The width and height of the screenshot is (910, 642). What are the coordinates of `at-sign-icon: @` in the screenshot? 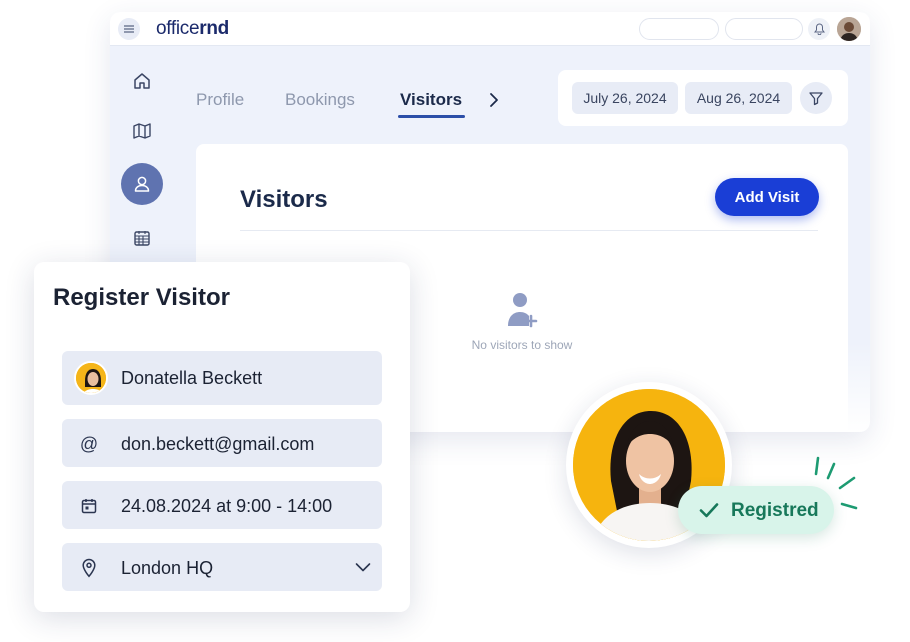 It's located at (89, 443).